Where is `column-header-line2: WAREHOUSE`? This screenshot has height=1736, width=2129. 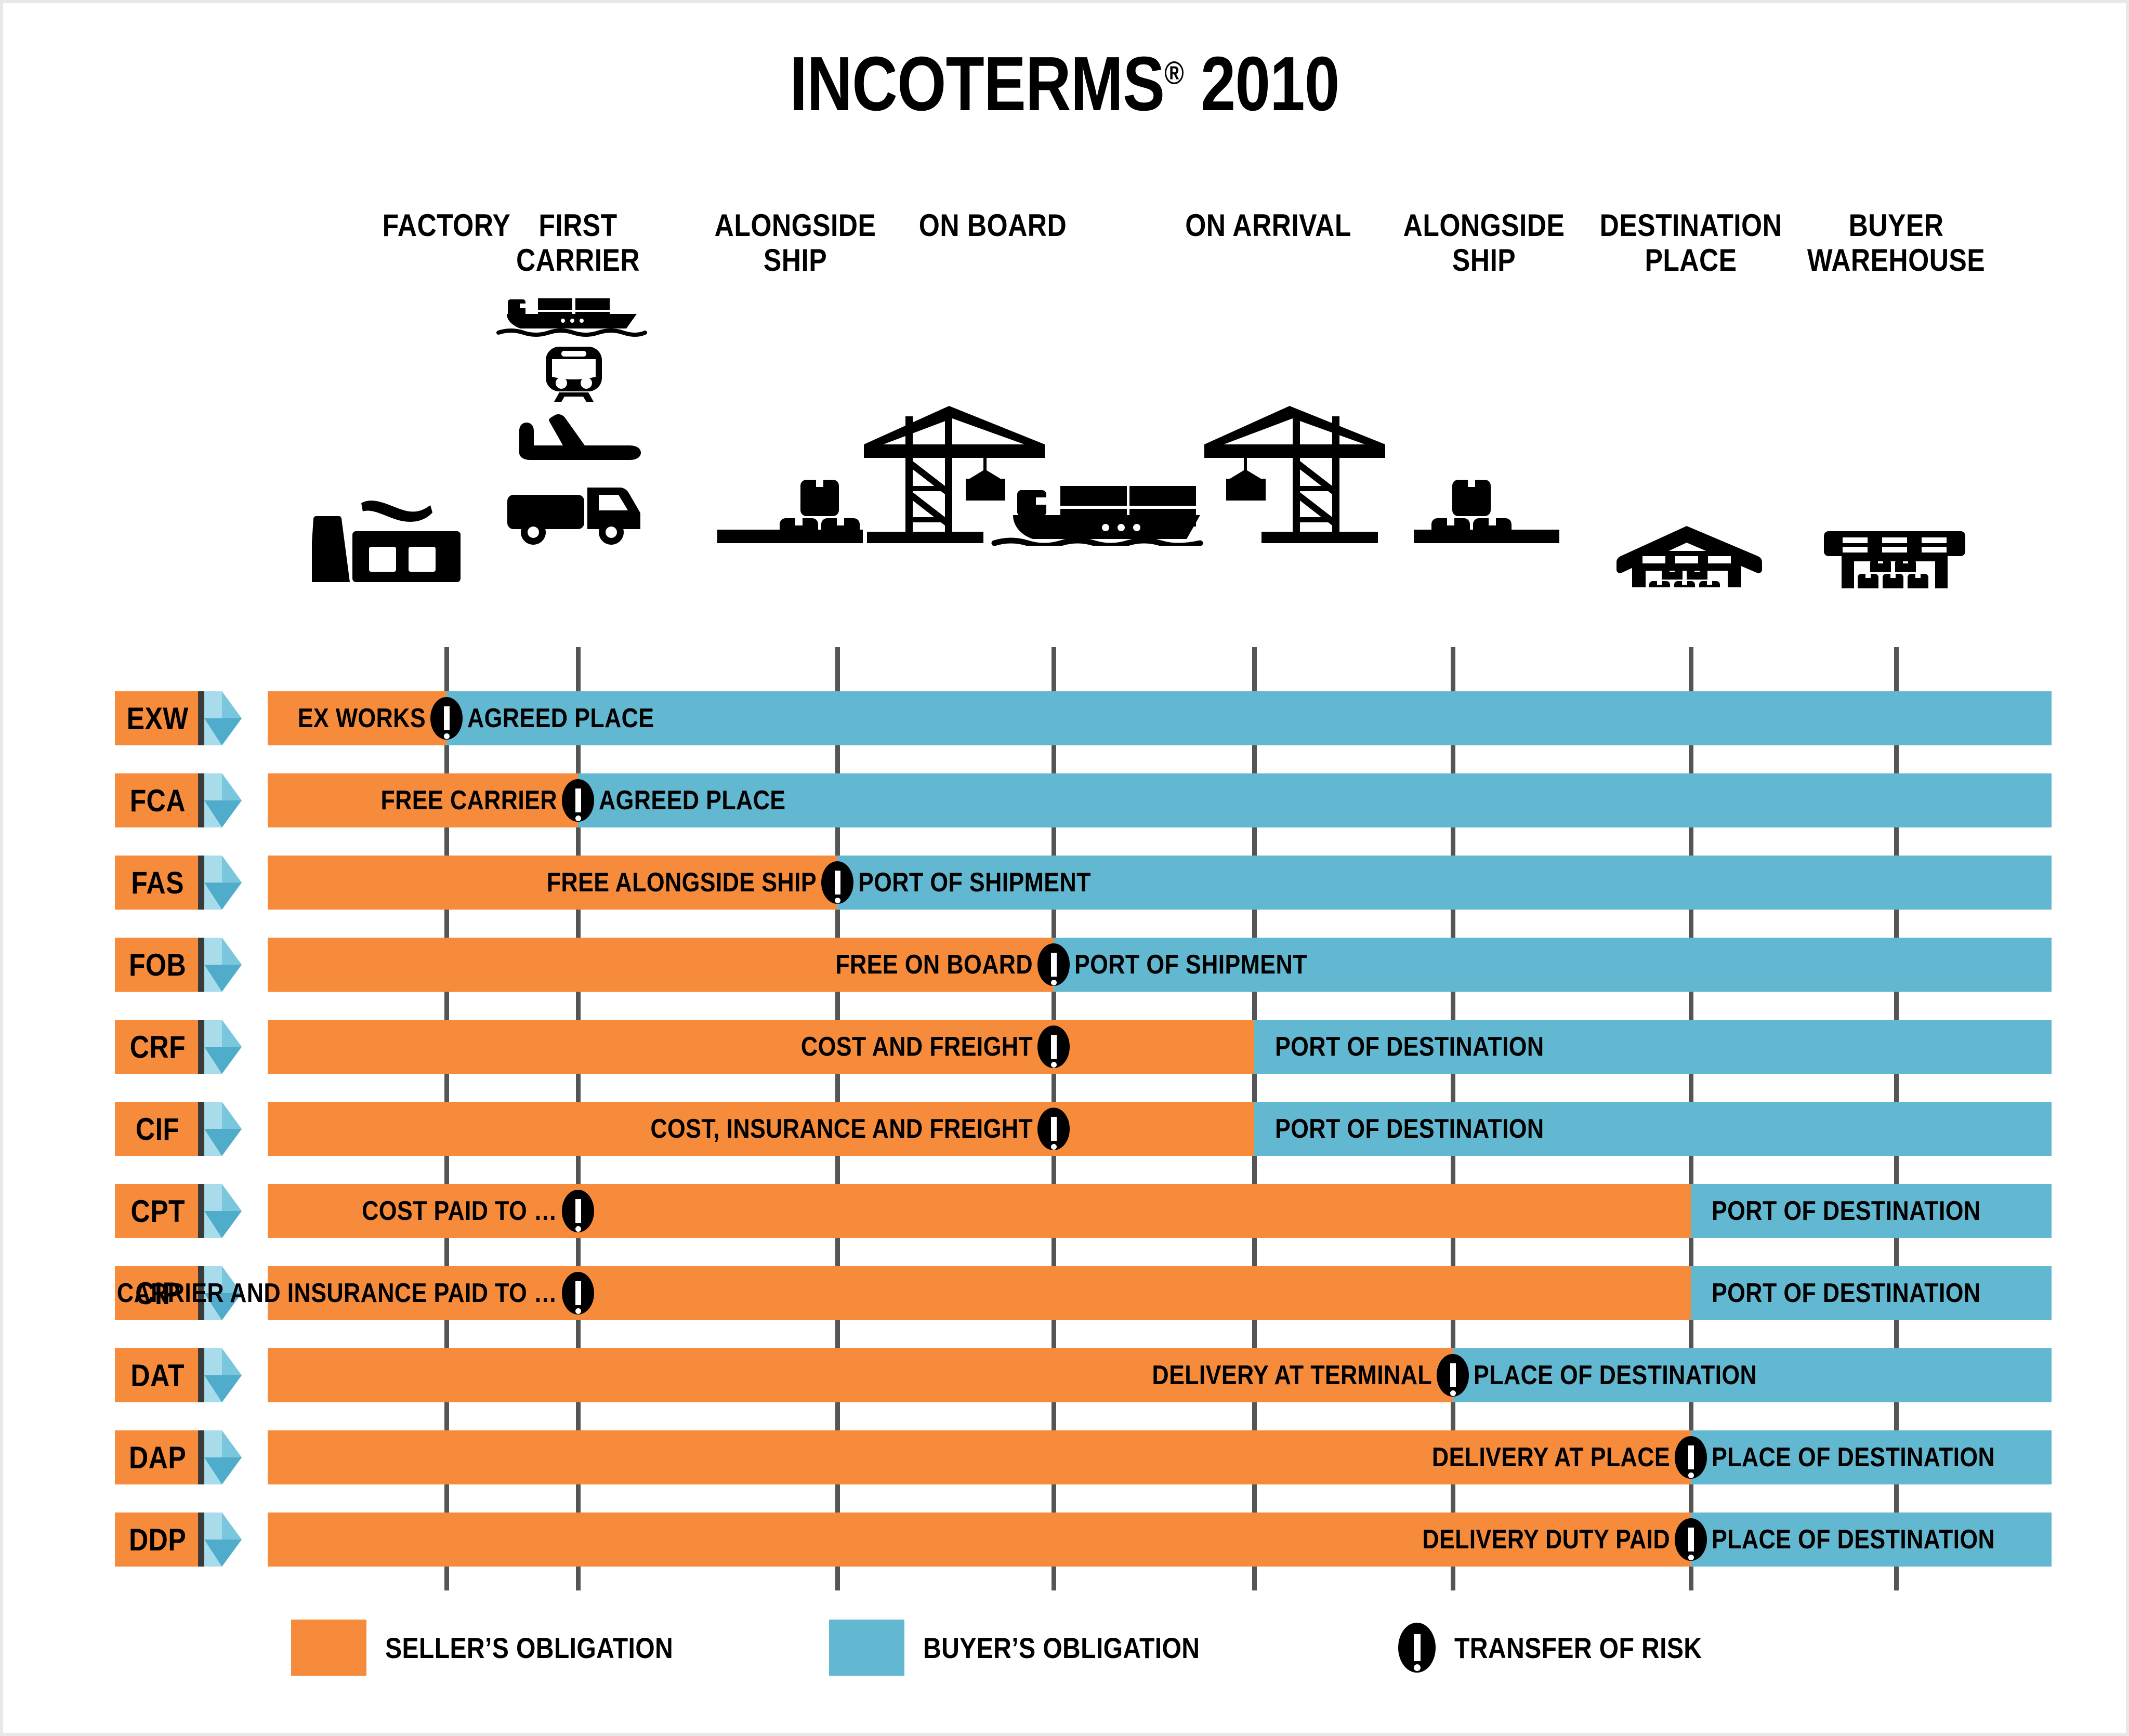 column-header-line2: WAREHOUSE is located at coordinates (1896, 260).